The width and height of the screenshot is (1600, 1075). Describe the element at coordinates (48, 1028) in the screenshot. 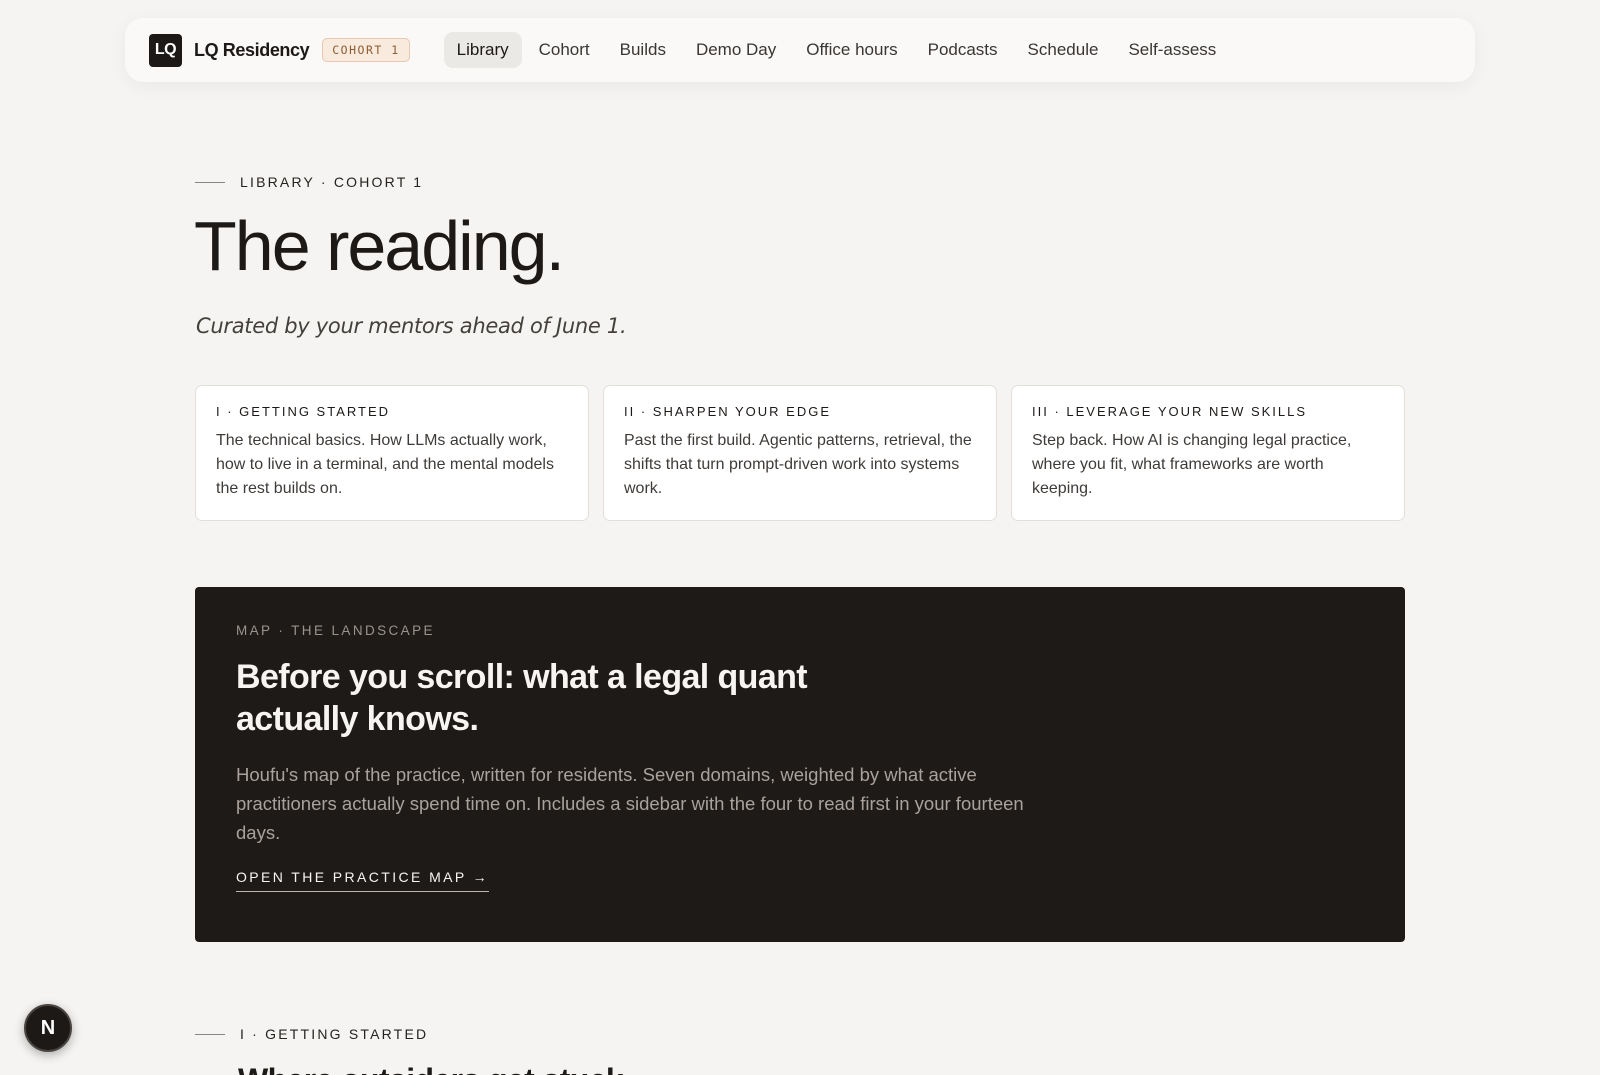

I see `next-dev-indicator-button: N` at that location.